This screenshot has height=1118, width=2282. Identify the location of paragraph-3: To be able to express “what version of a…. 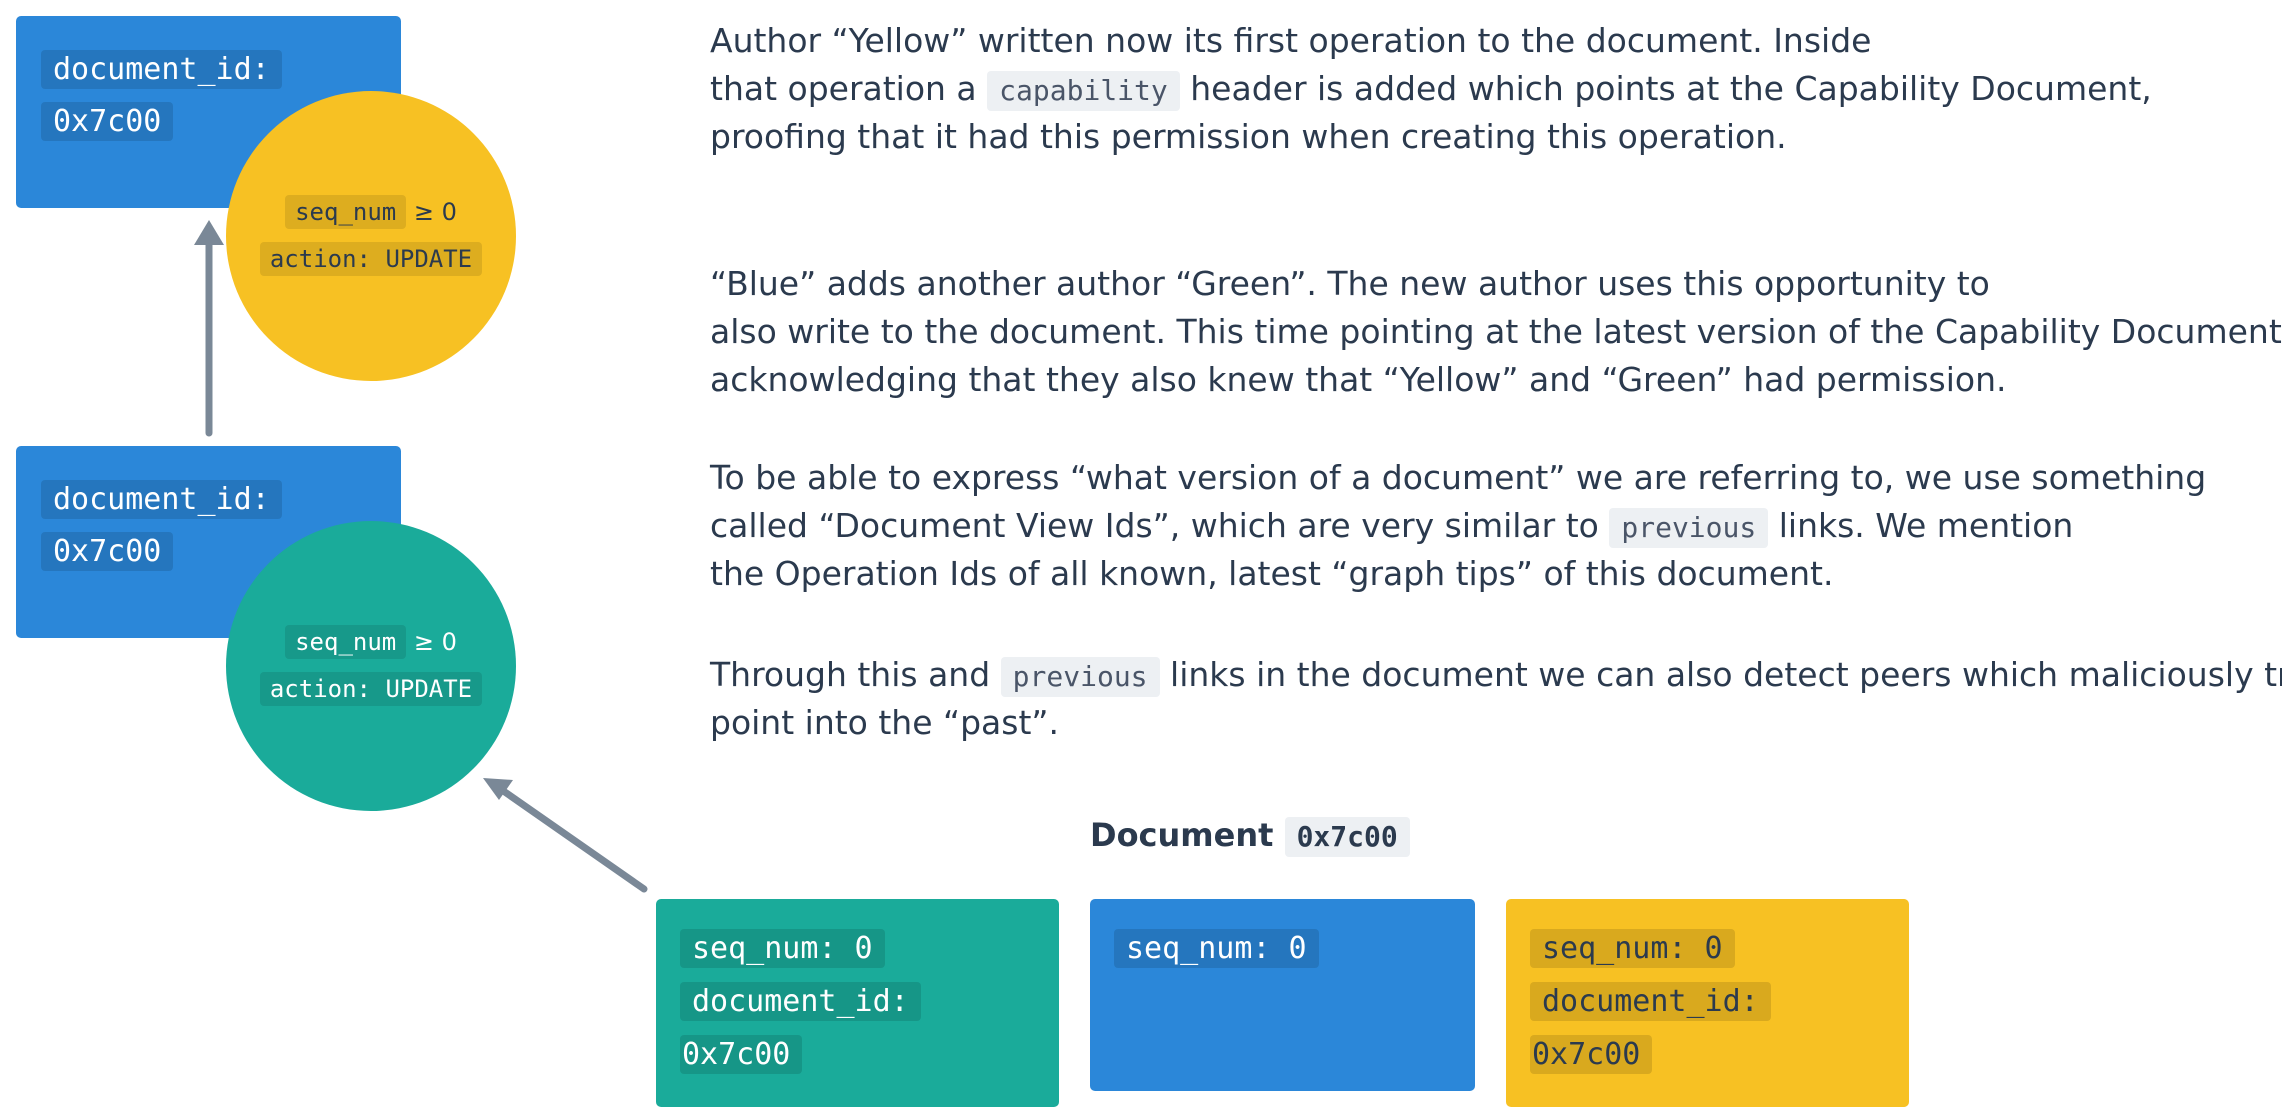
(1458, 526).